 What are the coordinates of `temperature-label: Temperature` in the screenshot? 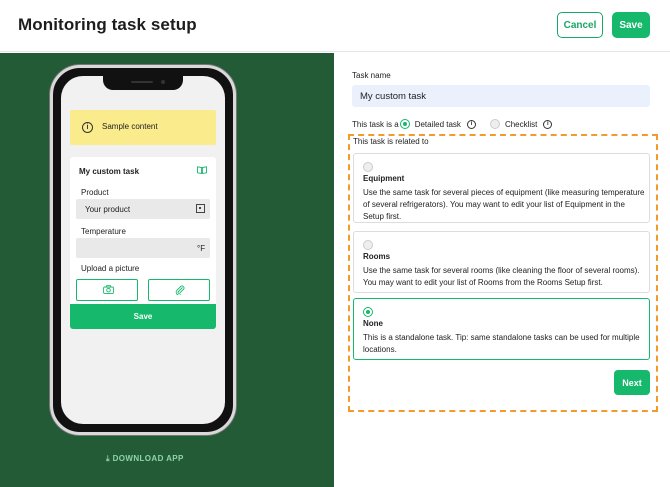 It's located at (103, 231).